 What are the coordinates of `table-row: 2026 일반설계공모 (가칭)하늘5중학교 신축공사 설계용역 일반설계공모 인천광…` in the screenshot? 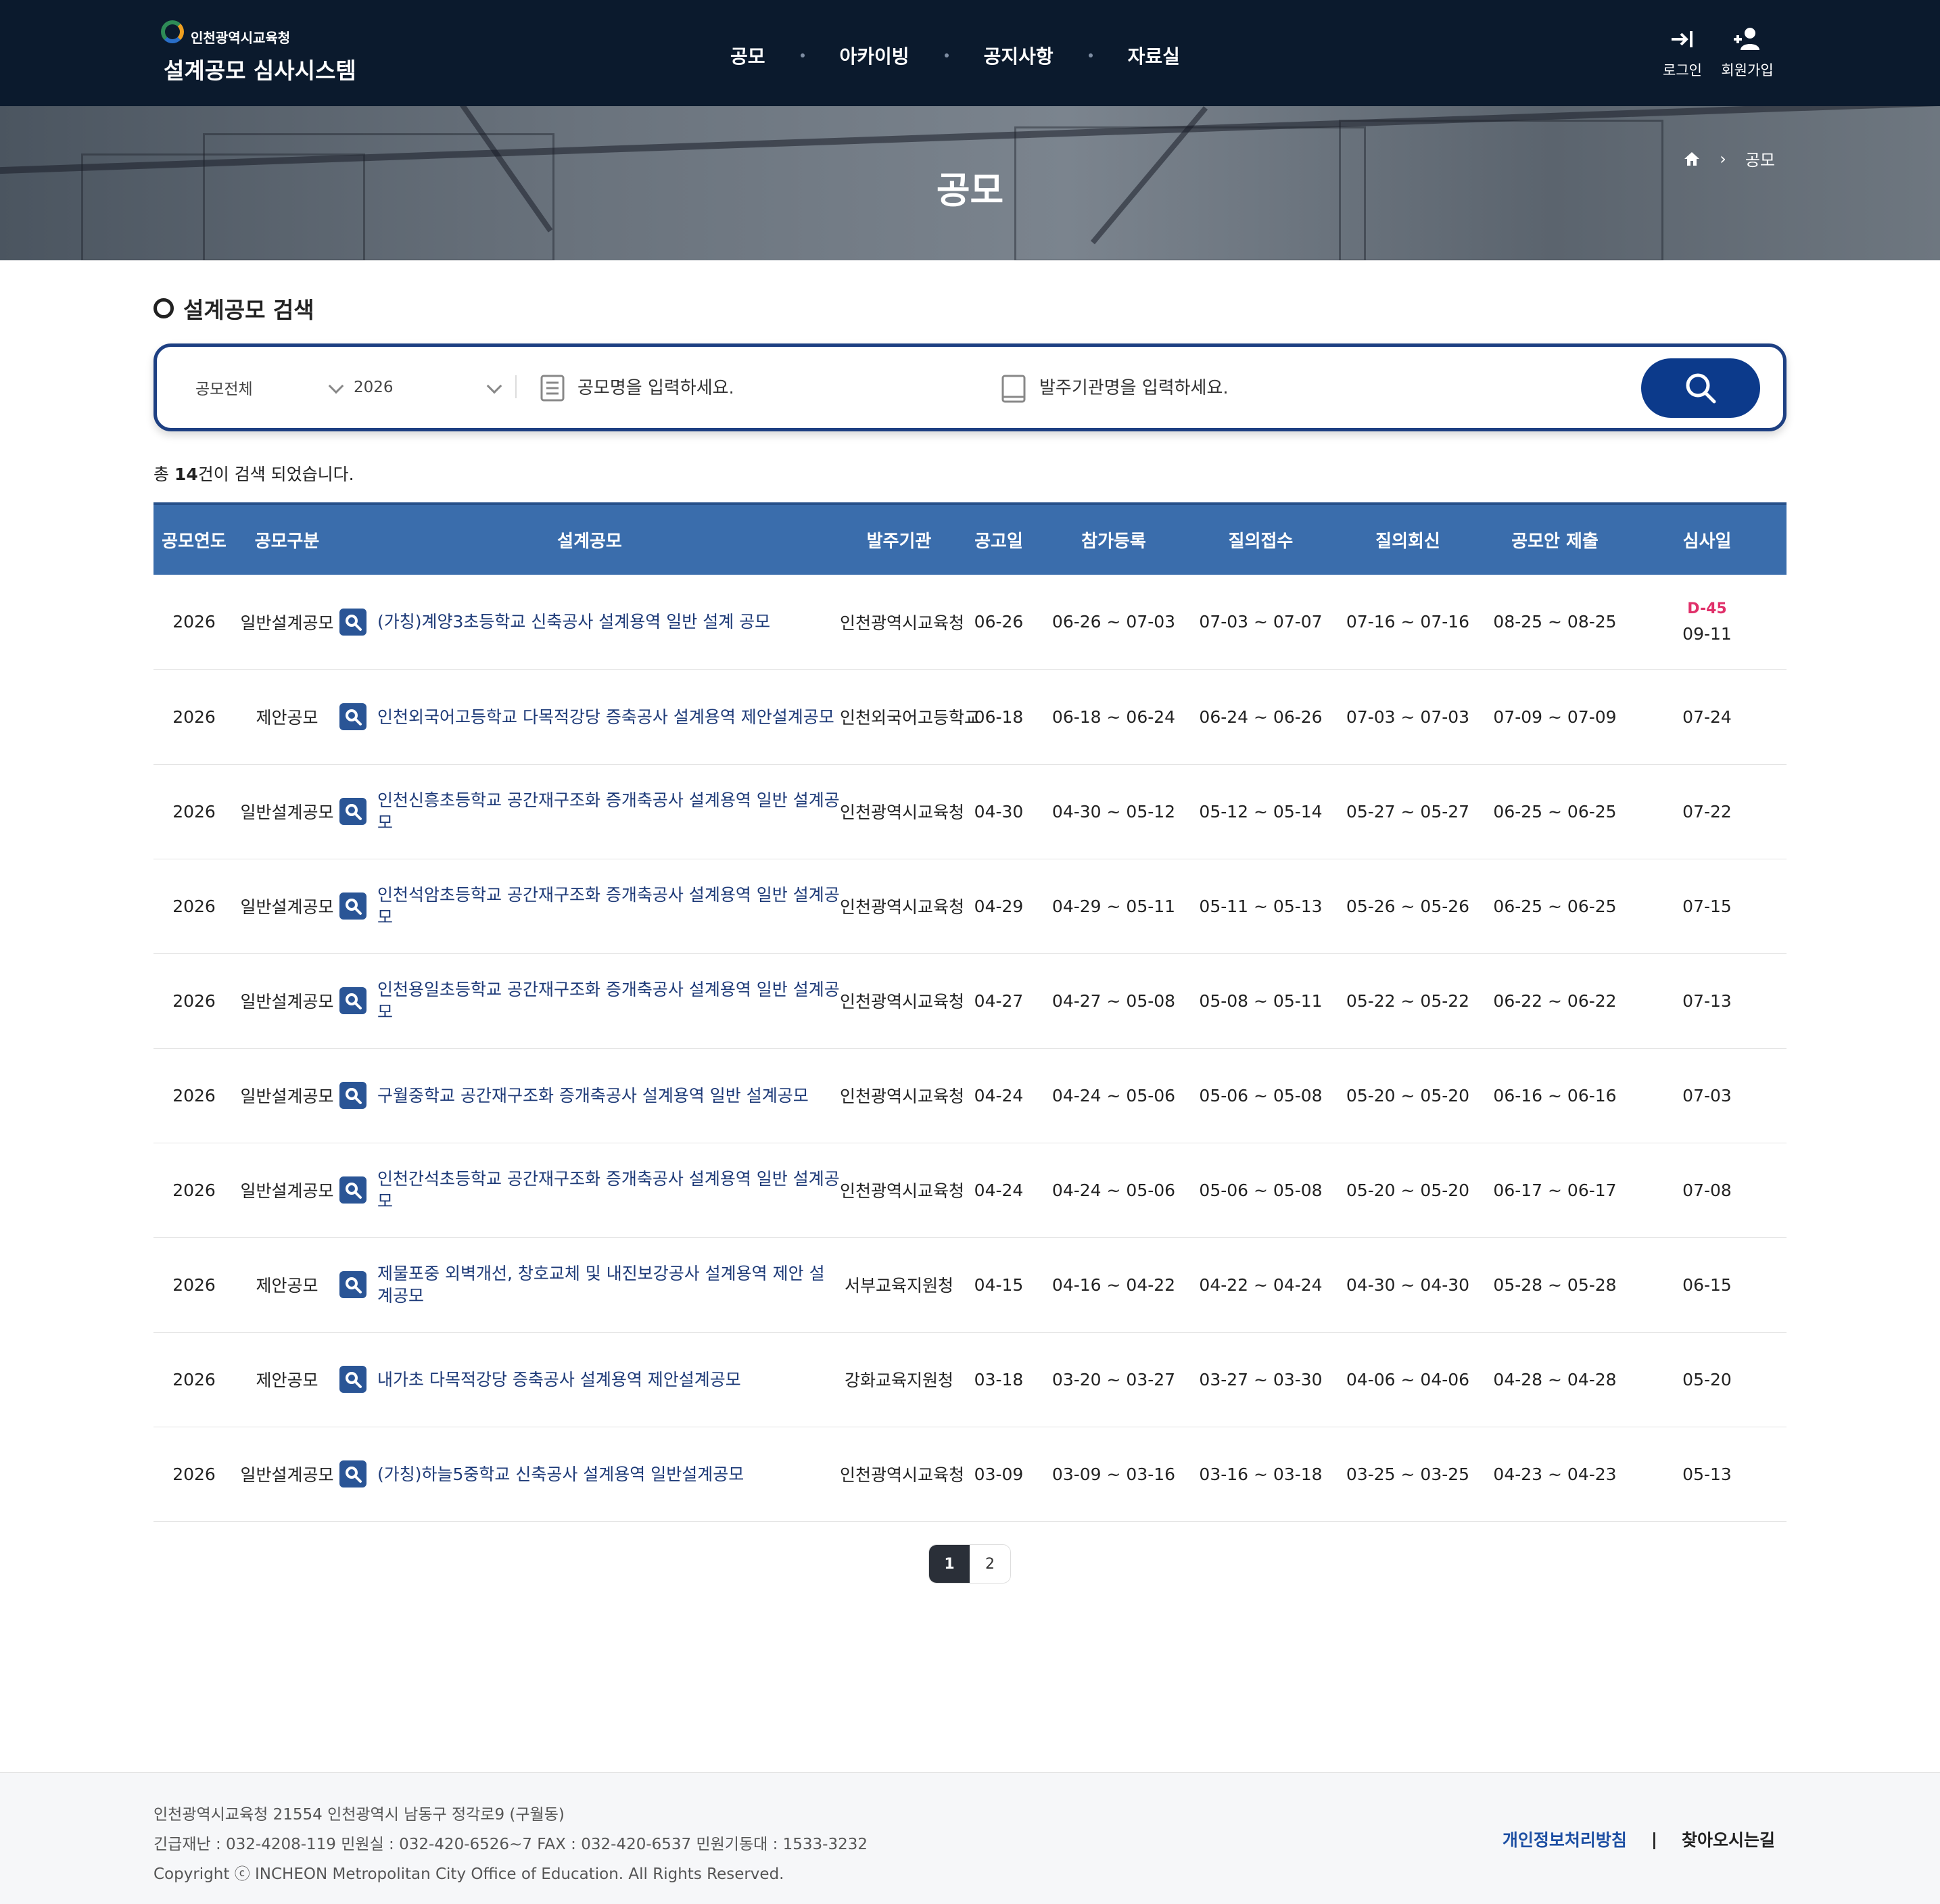 It's located at (970, 1474).